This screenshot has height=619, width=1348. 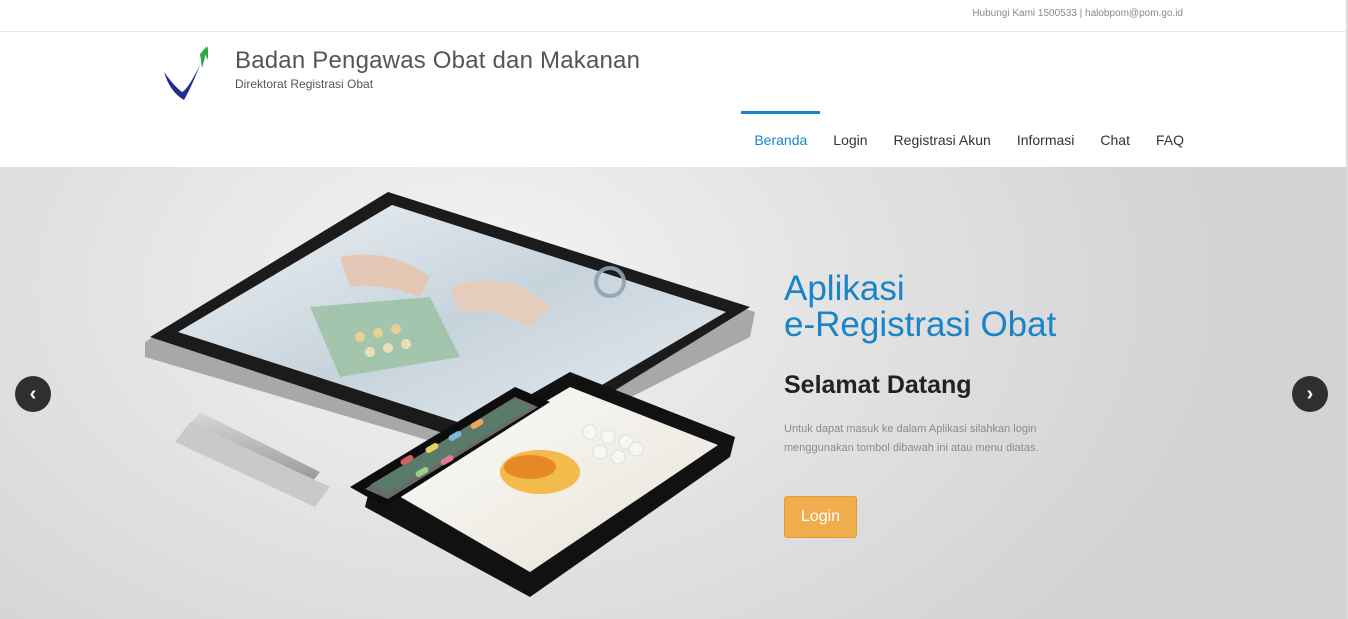 I want to click on nav-login: Login, so click(x=850, y=139).